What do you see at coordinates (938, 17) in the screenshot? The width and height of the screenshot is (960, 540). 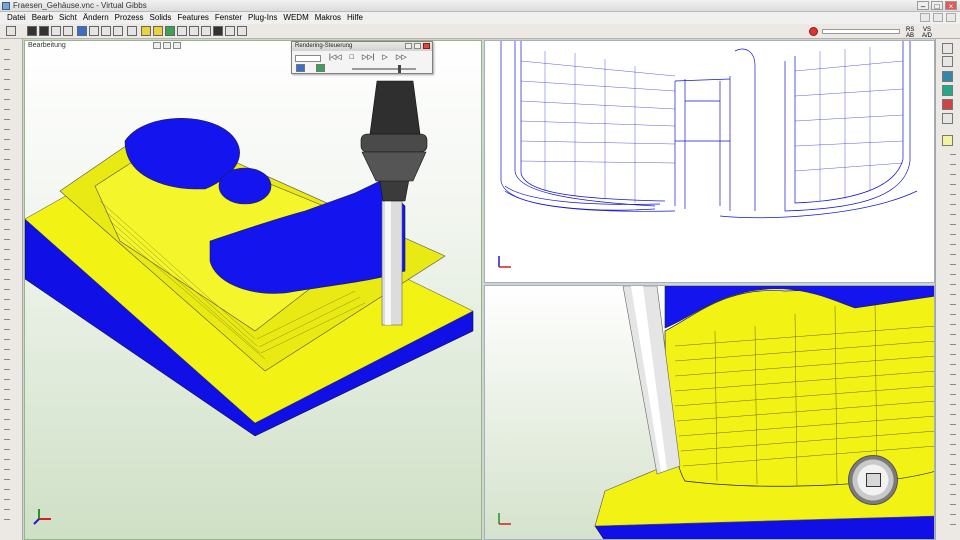 I see `doc-restore-icon` at bounding box center [938, 17].